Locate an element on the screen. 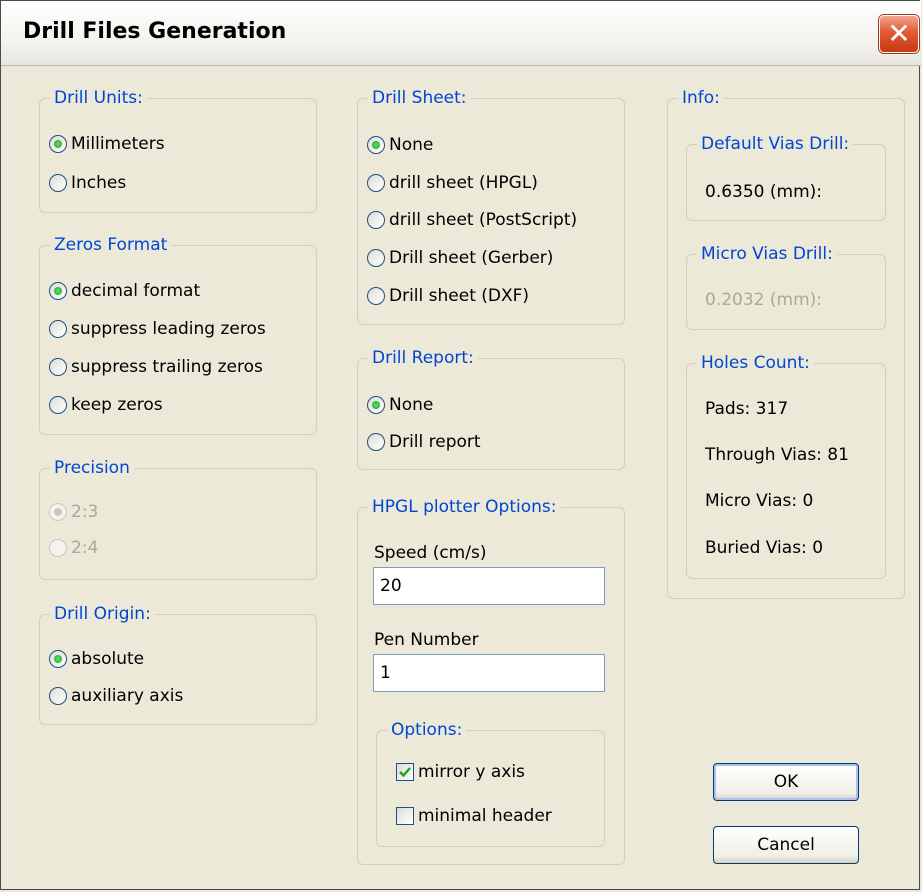 The image size is (922, 892). micro-vias-legend: Micro Vias Drill: is located at coordinates (767, 254).